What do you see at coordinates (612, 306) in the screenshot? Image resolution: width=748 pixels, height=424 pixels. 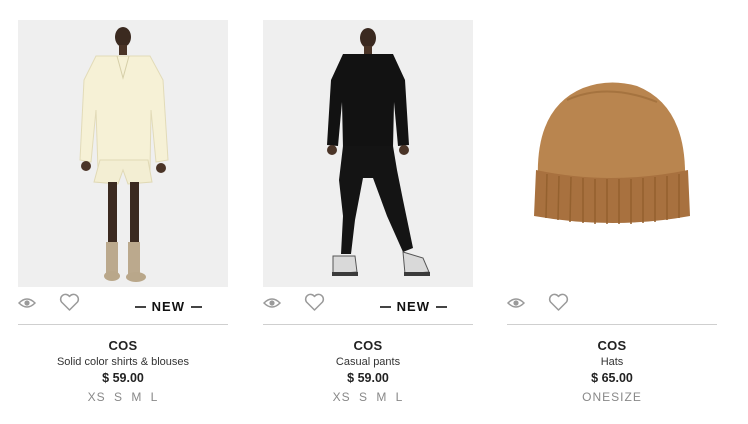 I see `product-actions` at bounding box center [612, 306].